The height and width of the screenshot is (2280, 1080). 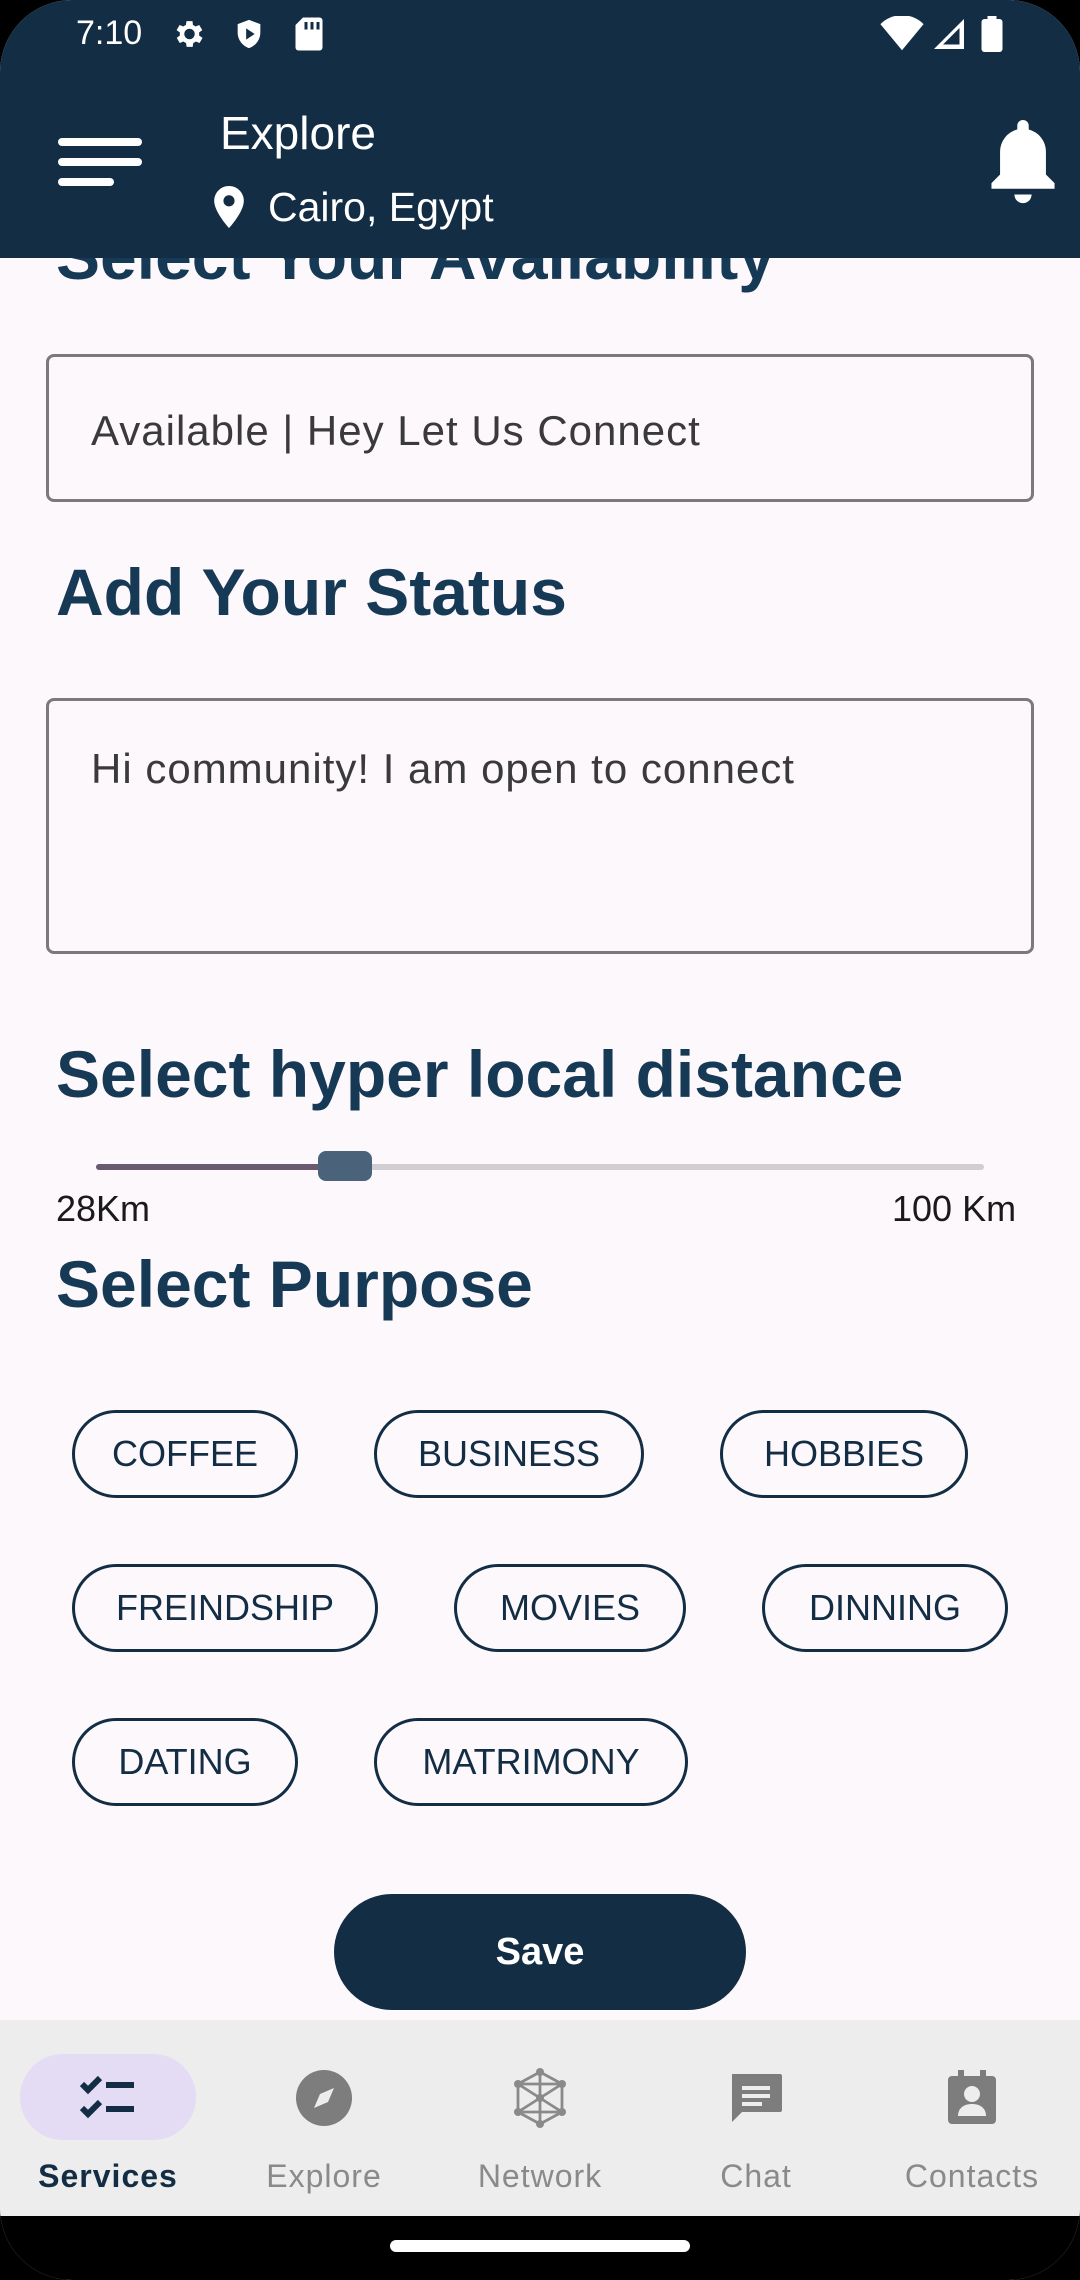 I want to click on home-gesture-bar, so click(x=540, y=2246).